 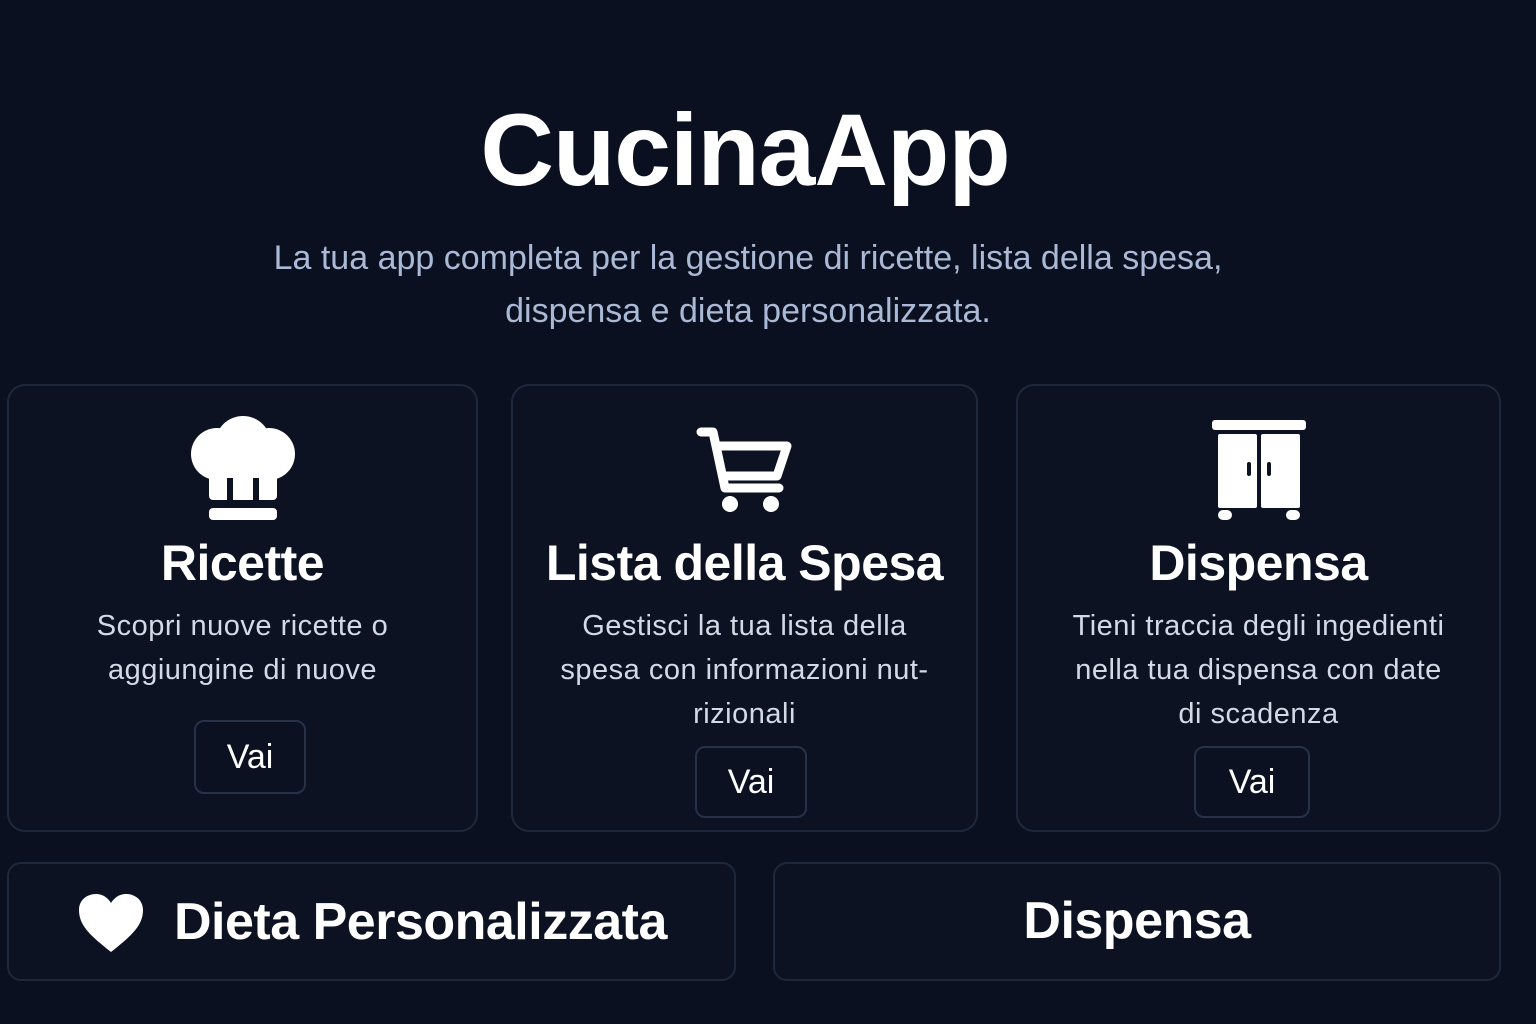 I want to click on vai-button-dispensa: Vai, so click(x=1252, y=782).